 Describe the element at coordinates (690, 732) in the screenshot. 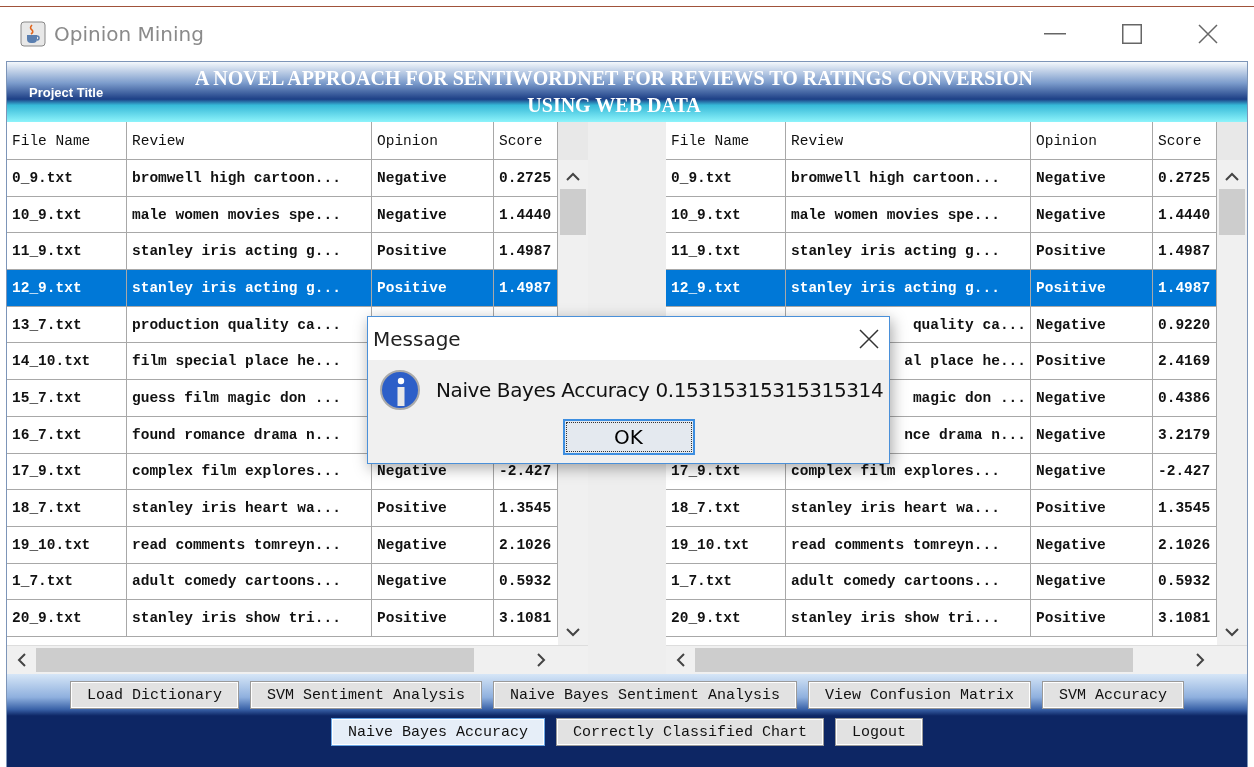

I see `action-button: Correctly Classified Chart` at that location.